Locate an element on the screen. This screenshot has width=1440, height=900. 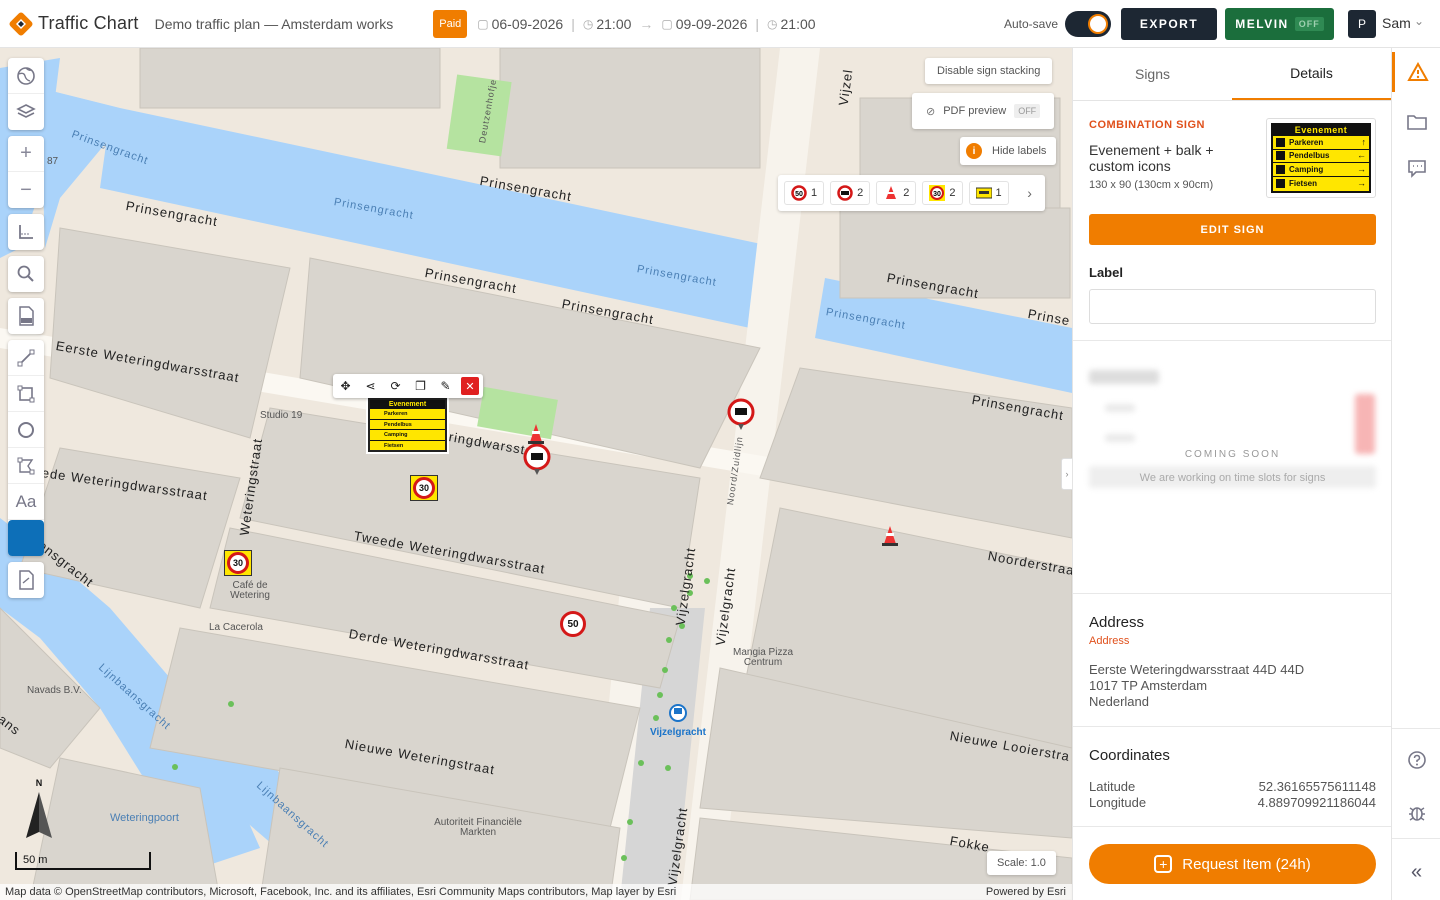
measure-icon is located at coordinates (26, 232).